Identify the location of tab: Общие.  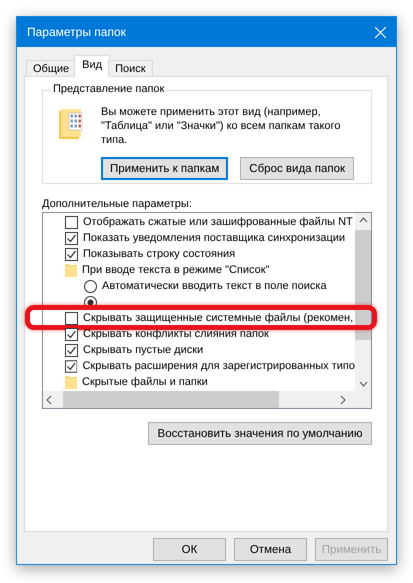
(51, 68).